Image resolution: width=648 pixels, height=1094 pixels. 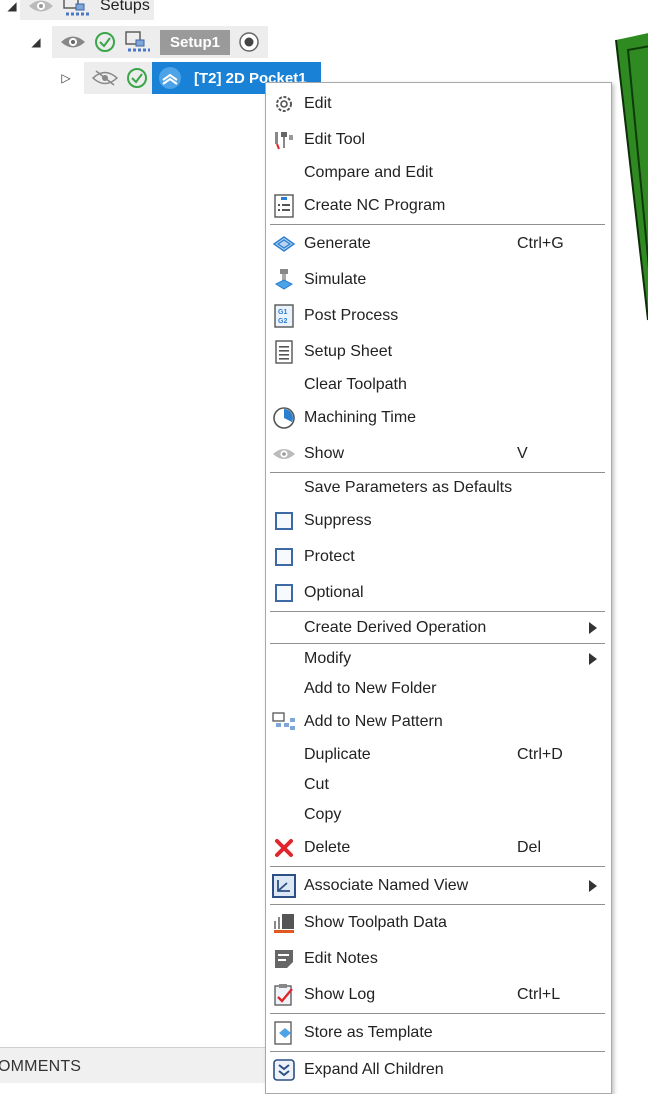 I want to click on delete-icon, so click(x=284, y=848).